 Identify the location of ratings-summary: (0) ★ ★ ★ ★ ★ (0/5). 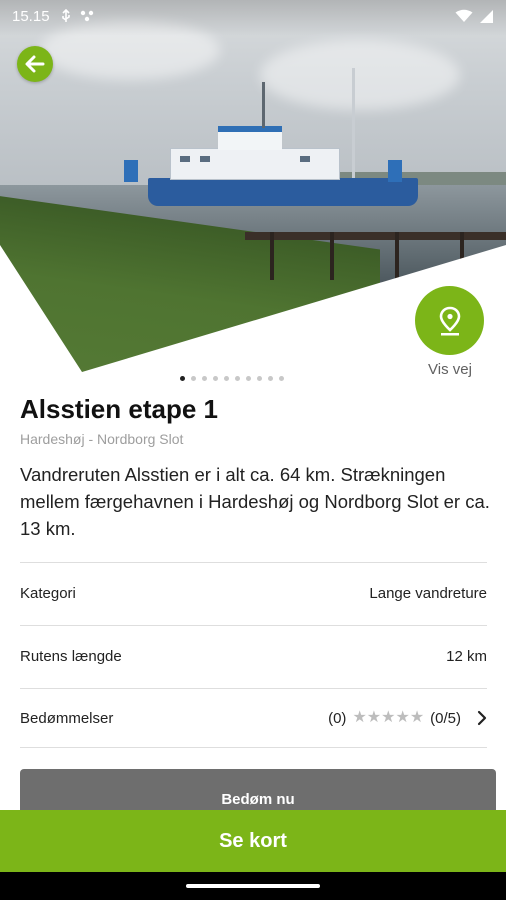
(407, 718).